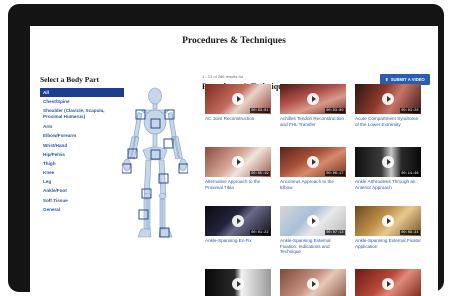 Image resolution: width=452 pixels, height=296 pixels. I want to click on video-thumbnail: 00:14:46, so click(388, 162).